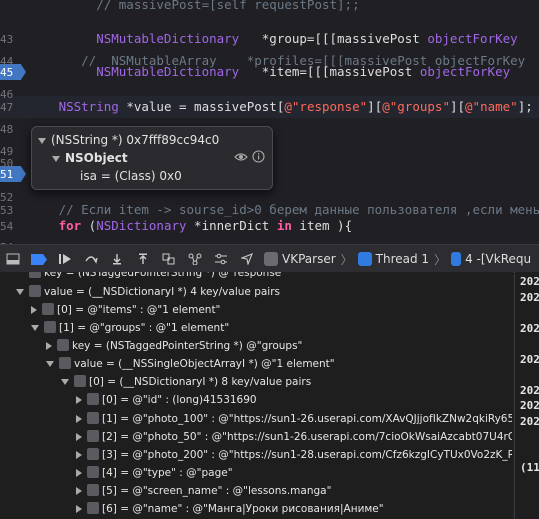 This screenshot has width=539, height=519. I want to click on code-token: *group=[[[massivePost, so click(333, 38).